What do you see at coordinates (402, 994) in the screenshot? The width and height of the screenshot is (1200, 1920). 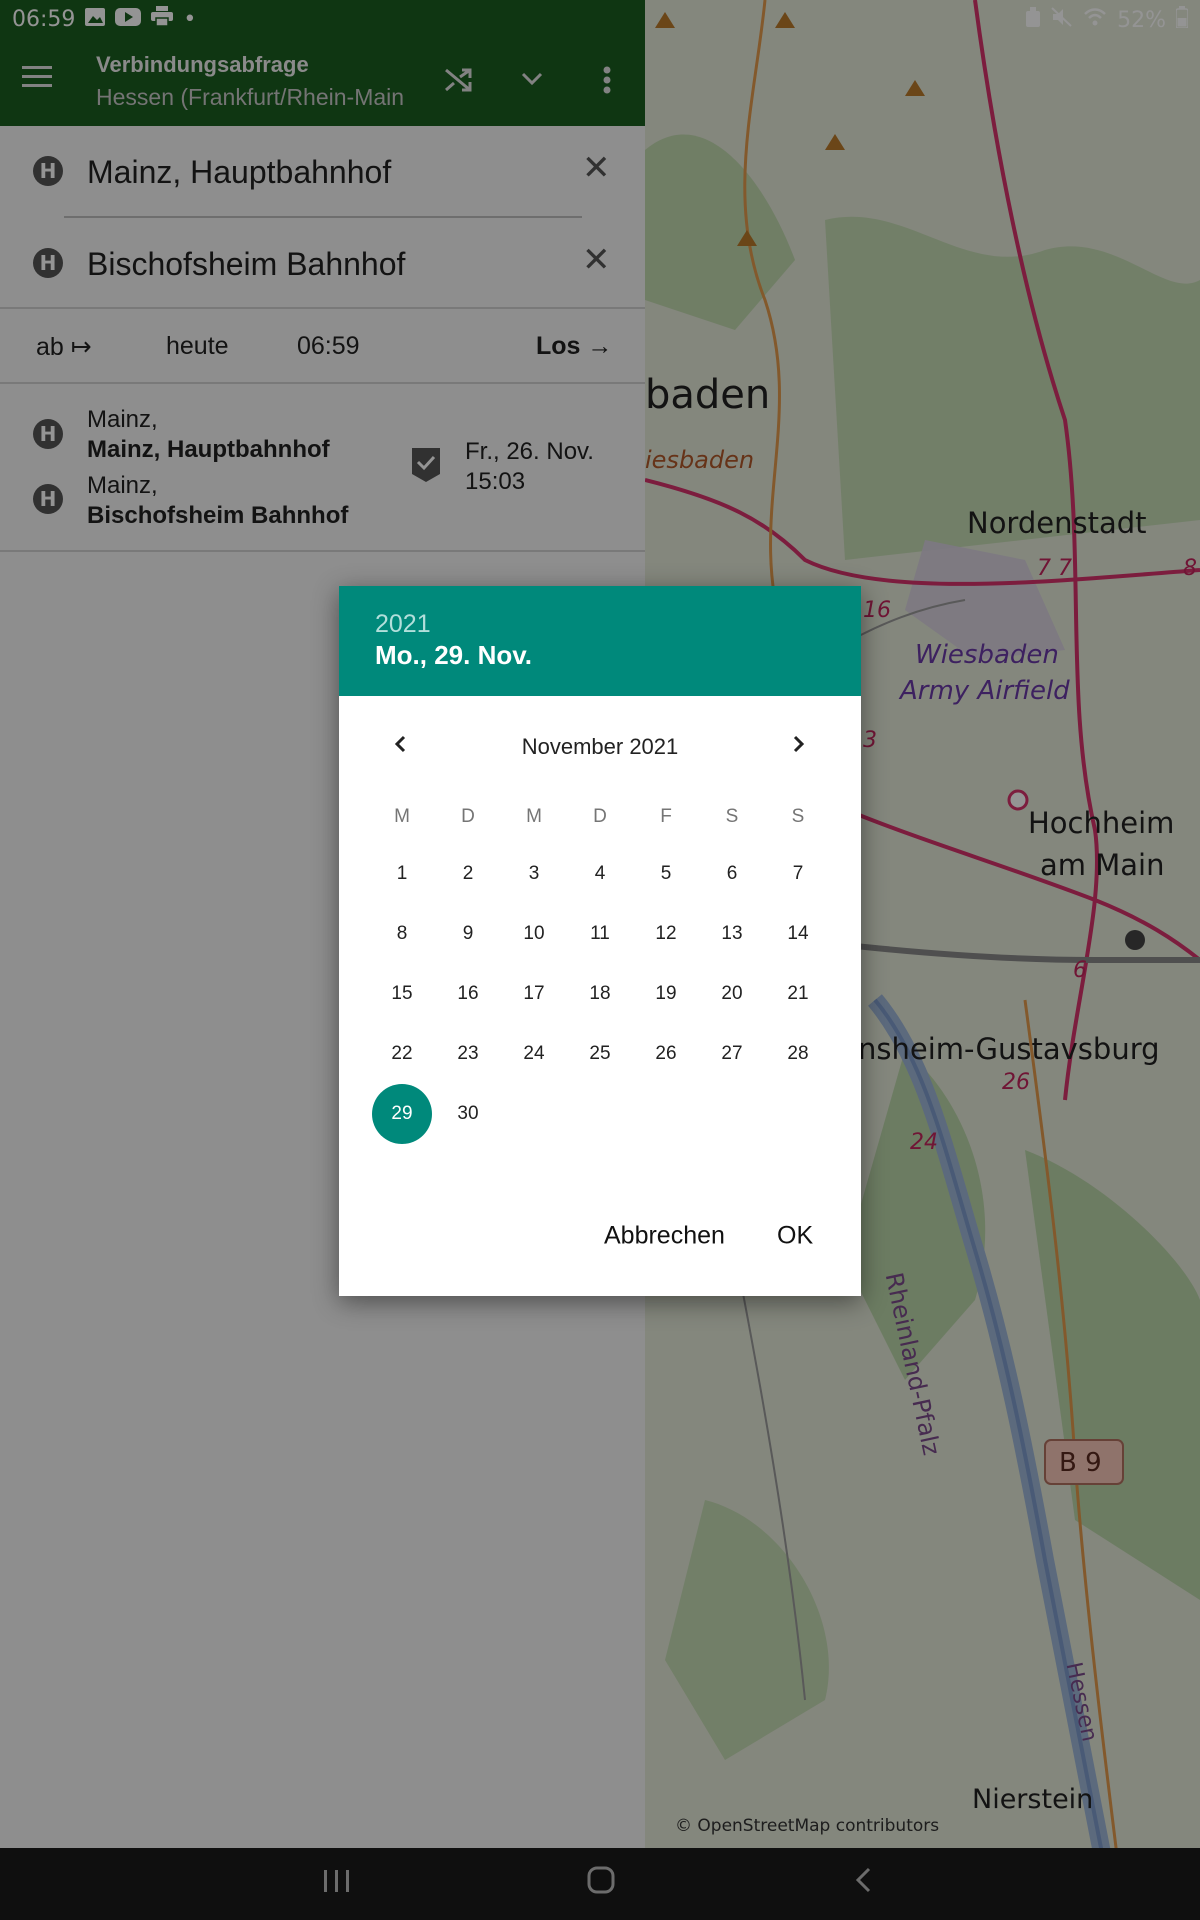 I see `calendar-day: 15` at bounding box center [402, 994].